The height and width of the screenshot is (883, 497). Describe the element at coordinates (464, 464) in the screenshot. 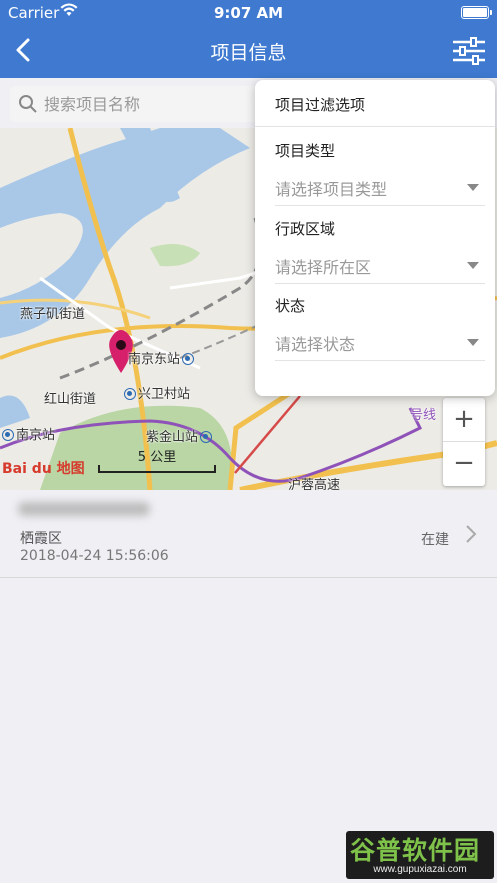

I see `zoom-out-button: −` at that location.